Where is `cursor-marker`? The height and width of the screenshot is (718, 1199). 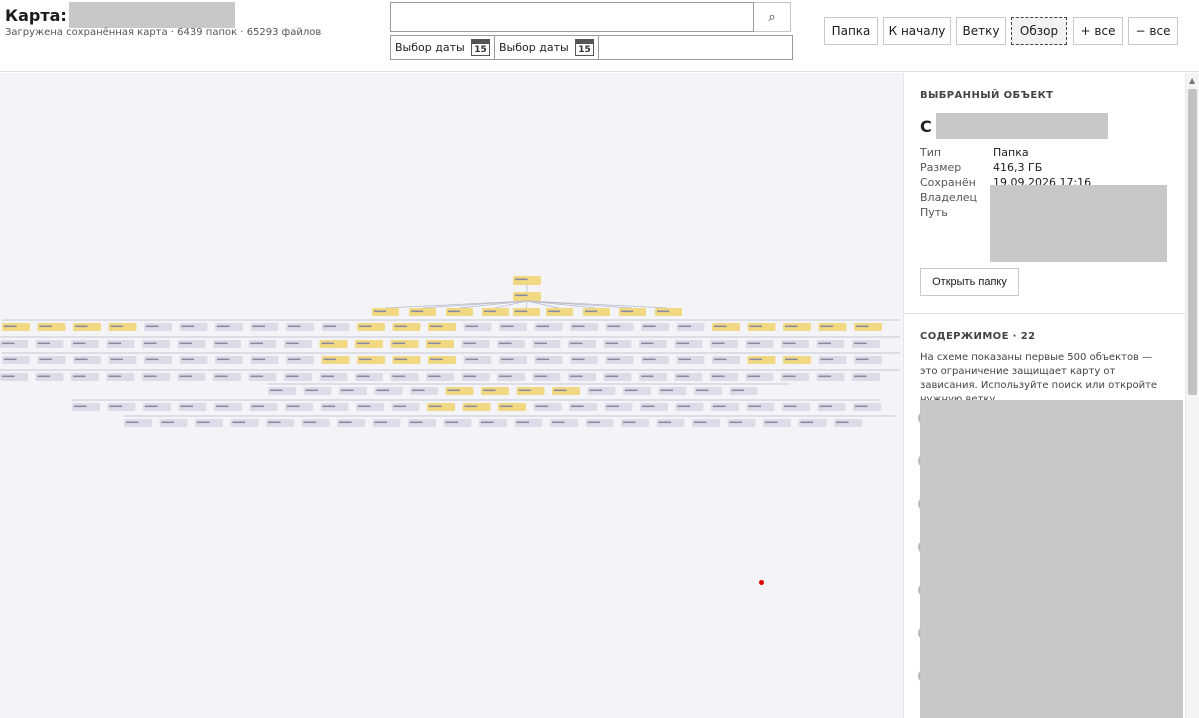
cursor-marker is located at coordinates (761, 582).